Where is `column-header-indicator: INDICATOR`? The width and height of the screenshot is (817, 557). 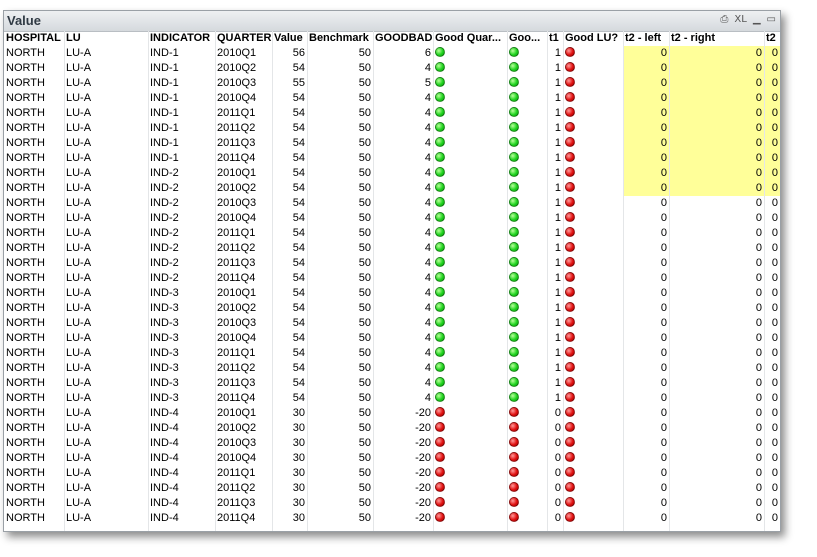 column-header-indicator: INDICATOR is located at coordinates (181, 38).